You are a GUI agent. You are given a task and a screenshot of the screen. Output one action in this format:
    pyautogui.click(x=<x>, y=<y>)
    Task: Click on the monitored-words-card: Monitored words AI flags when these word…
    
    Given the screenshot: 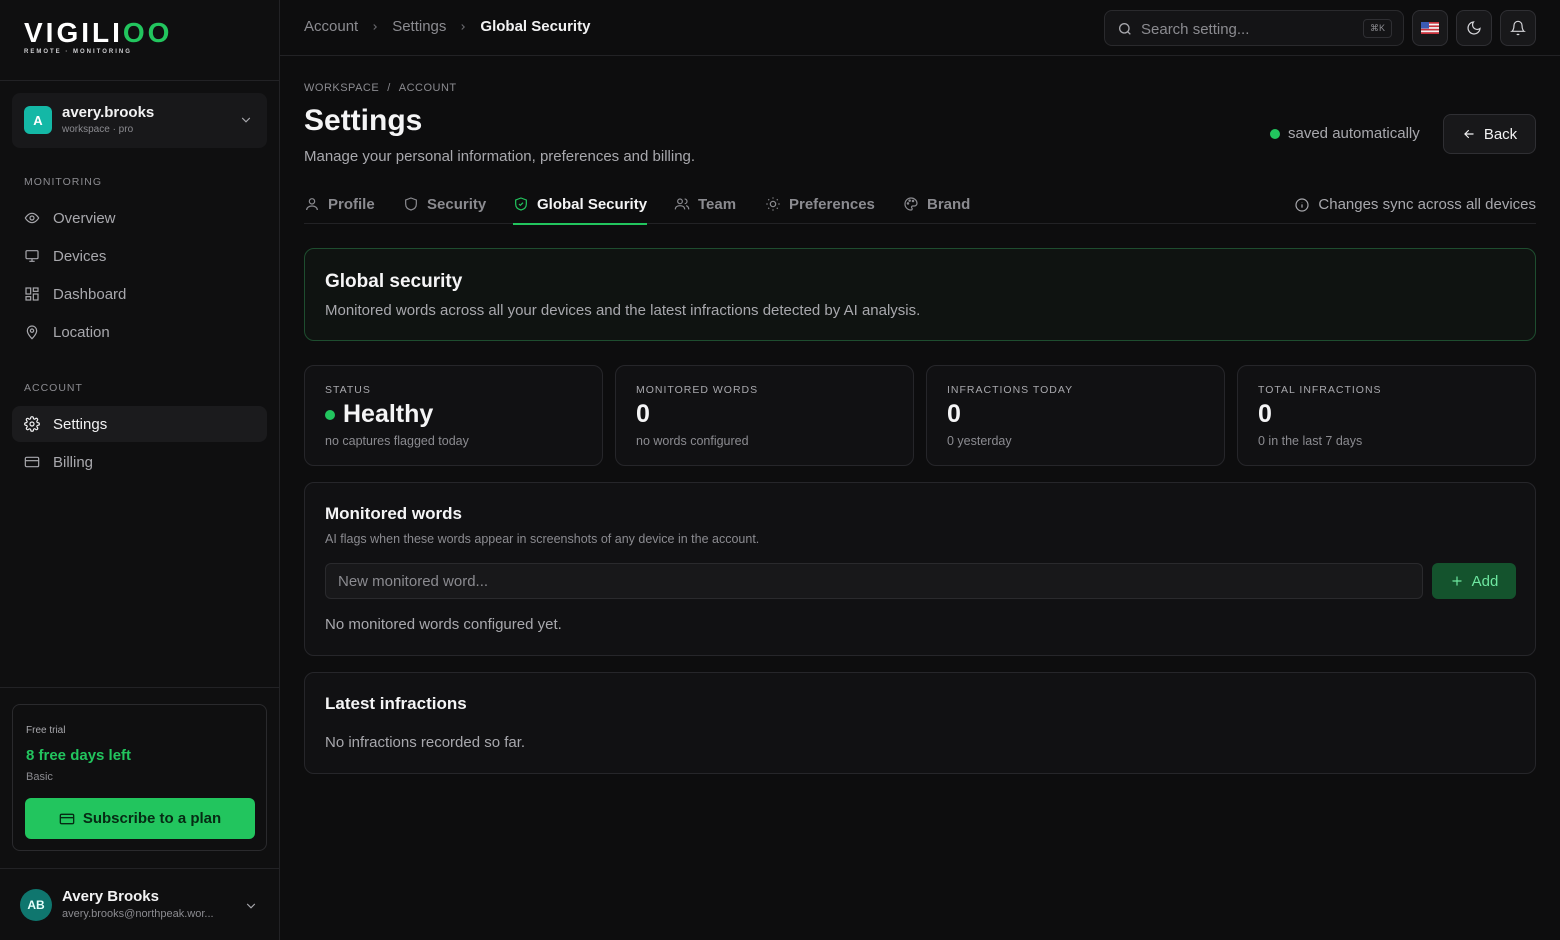 What is the action you would take?
    pyautogui.click(x=920, y=569)
    